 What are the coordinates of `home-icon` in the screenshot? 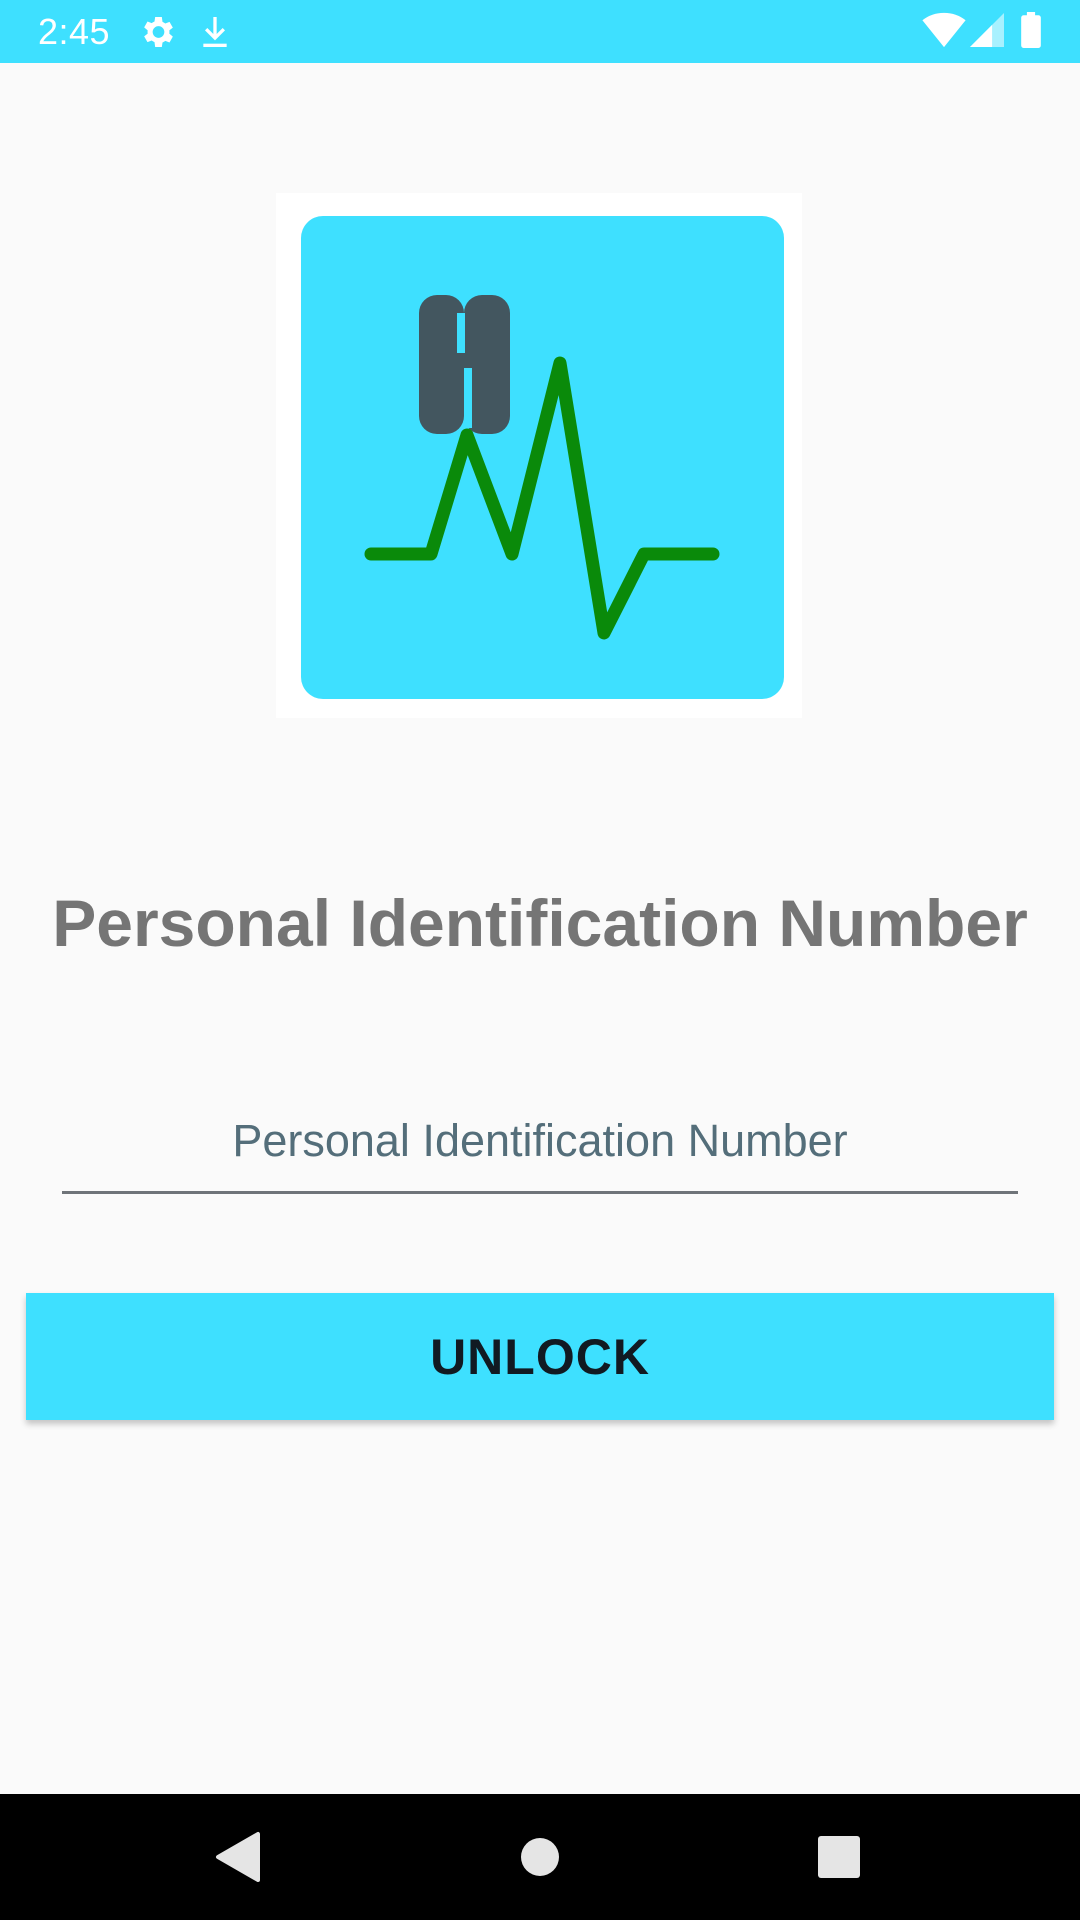 It's located at (540, 1857).